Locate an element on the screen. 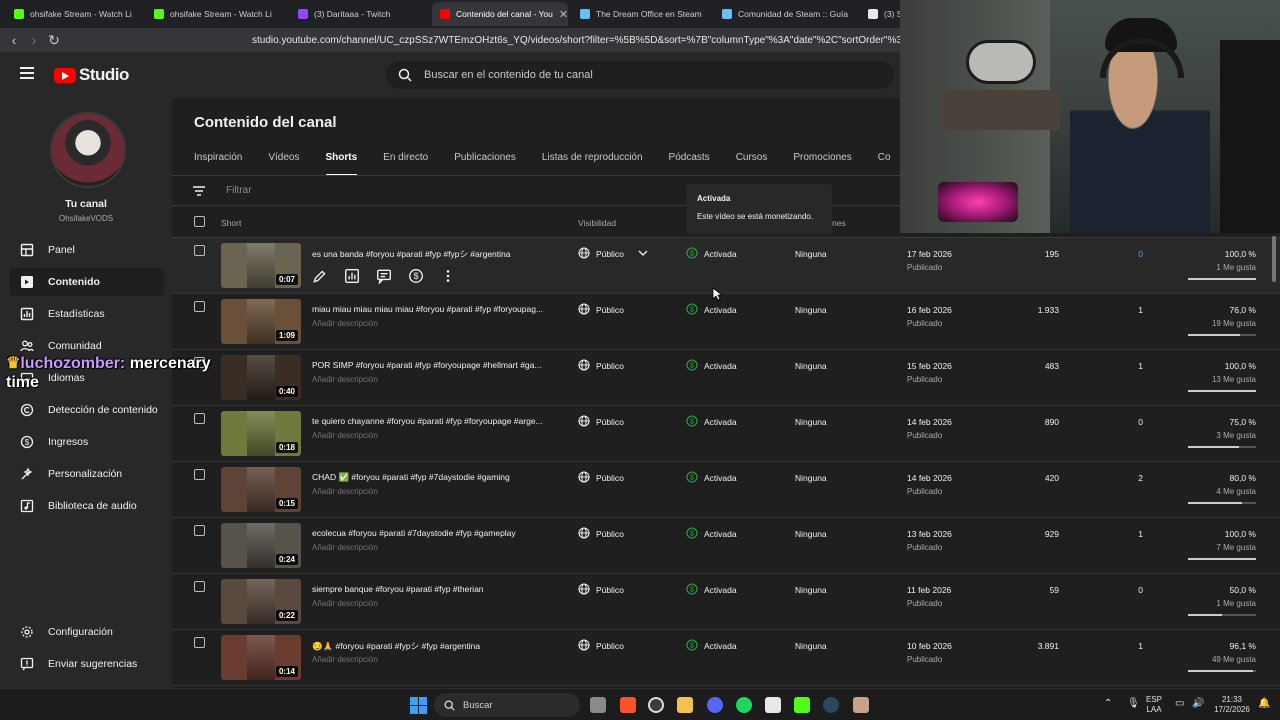  monetization-icon: $ is located at coordinates (416, 276).